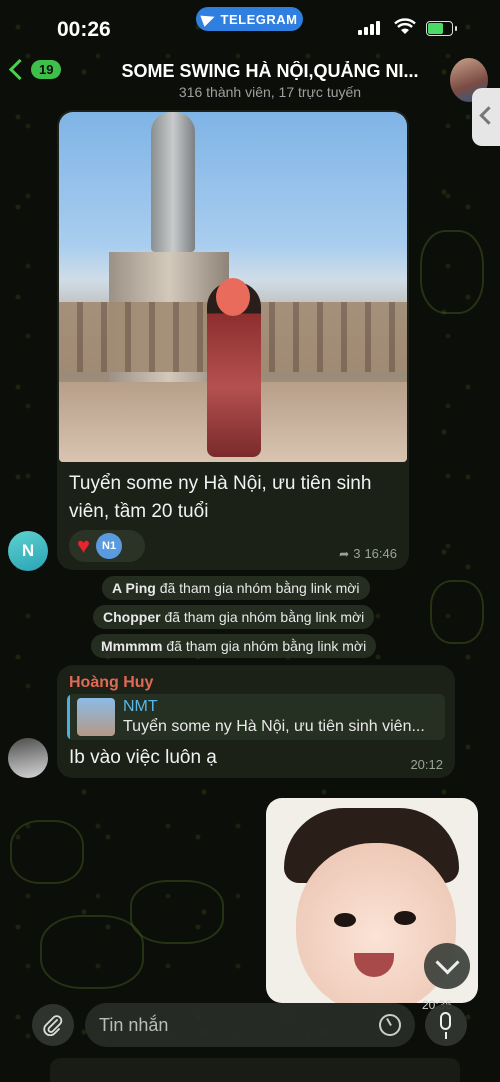 The image size is (500, 1082). Describe the element at coordinates (234, 617) in the screenshot. I see `service-message: Chopper đã tham gia nhóm bằng link mời` at that location.